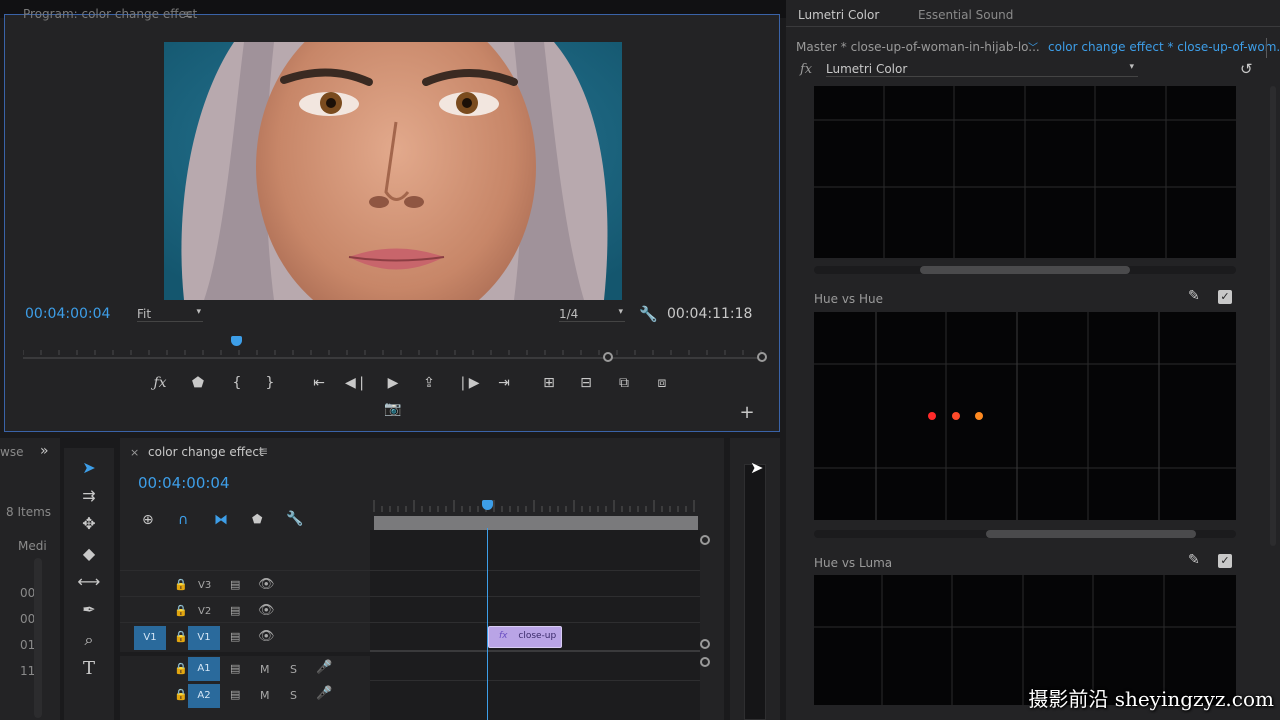 This screenshot has height=720, width=1280. Describe the element at coordinates (204, 638) in the screenshot. I see `track-target-v1: V1` at that location.